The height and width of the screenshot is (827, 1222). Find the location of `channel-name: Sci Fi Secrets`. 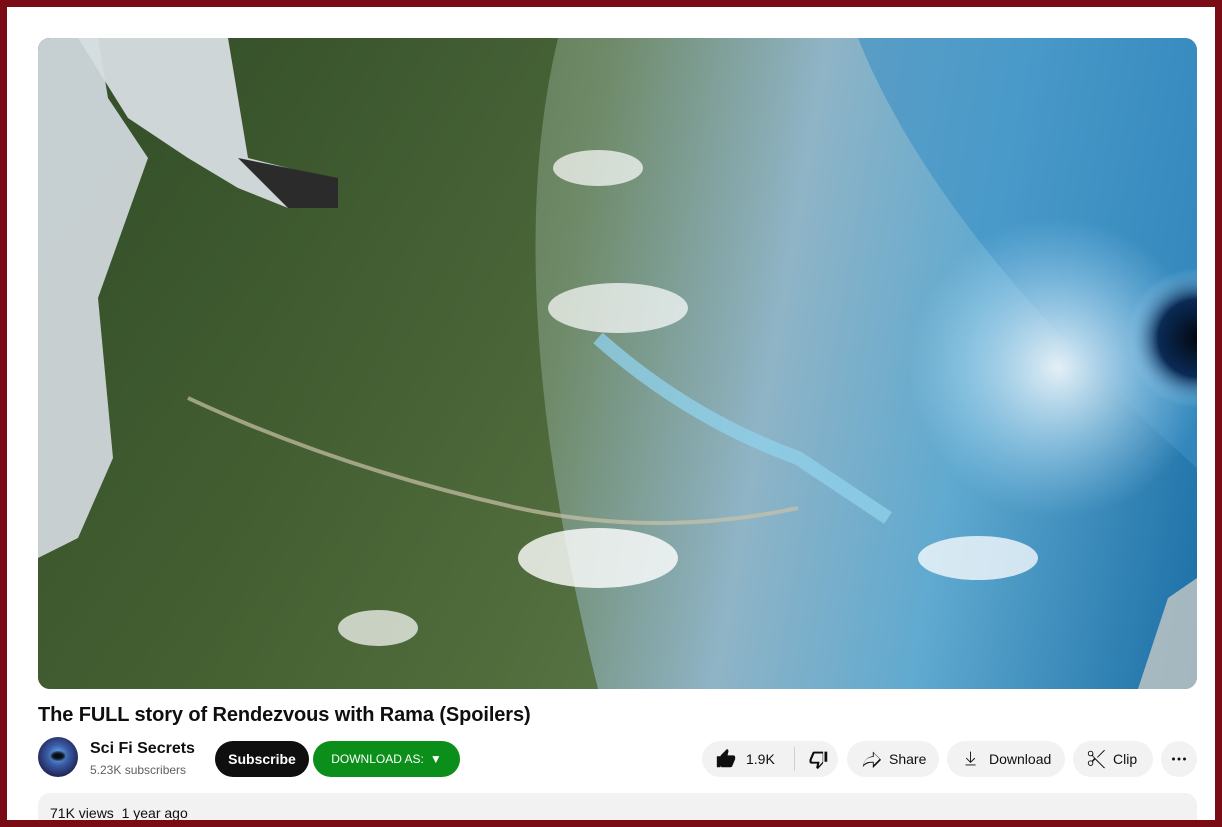

channel-name: Sci Fi Secrets is located at coordinates (142, 749).